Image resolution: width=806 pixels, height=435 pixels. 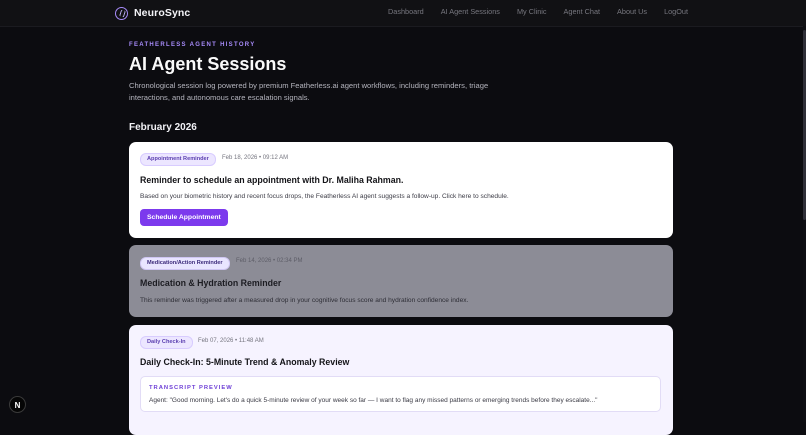 I want to click on nav-ai-agent-sessions: AI Agent Sessions, so click(x=470, y=11).